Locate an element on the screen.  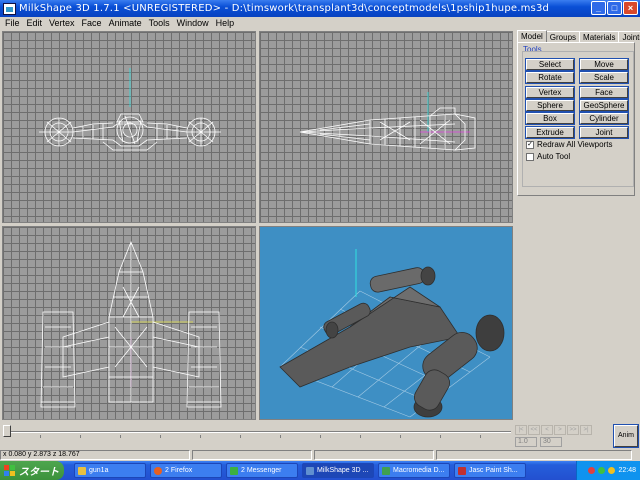
tray-volume-icon is located at coordinates (612, 470).